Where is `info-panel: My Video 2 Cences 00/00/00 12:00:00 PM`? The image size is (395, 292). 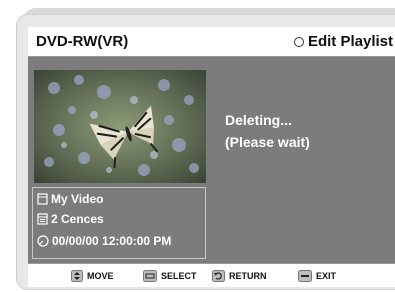
info-panel: My Video 2 Cences 00/00/00 12:00:00 PM is located at coordinates (119, 223).